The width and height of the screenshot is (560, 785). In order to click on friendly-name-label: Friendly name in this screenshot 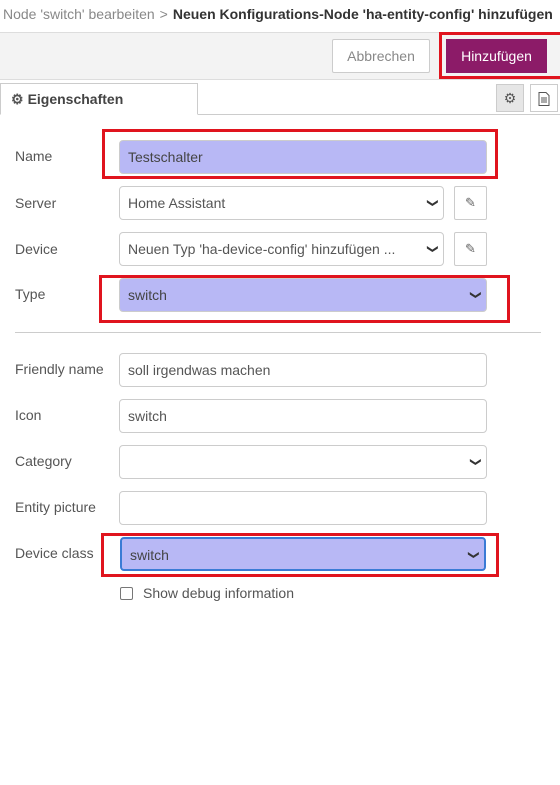, I will do `click(59, 369)`.